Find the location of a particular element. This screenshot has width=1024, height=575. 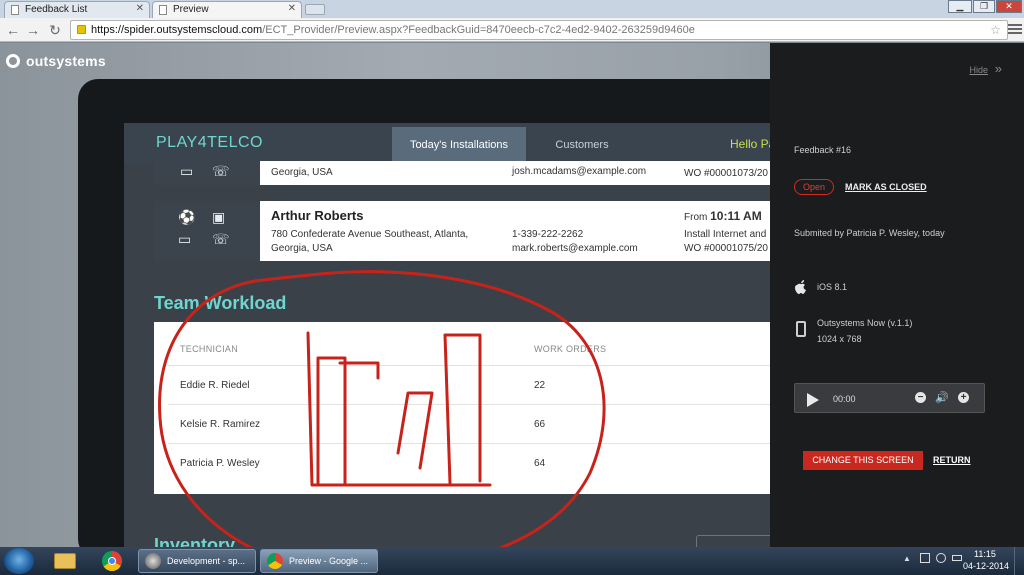

close-window-button: ✕ is located at coordinates (1009, 6).